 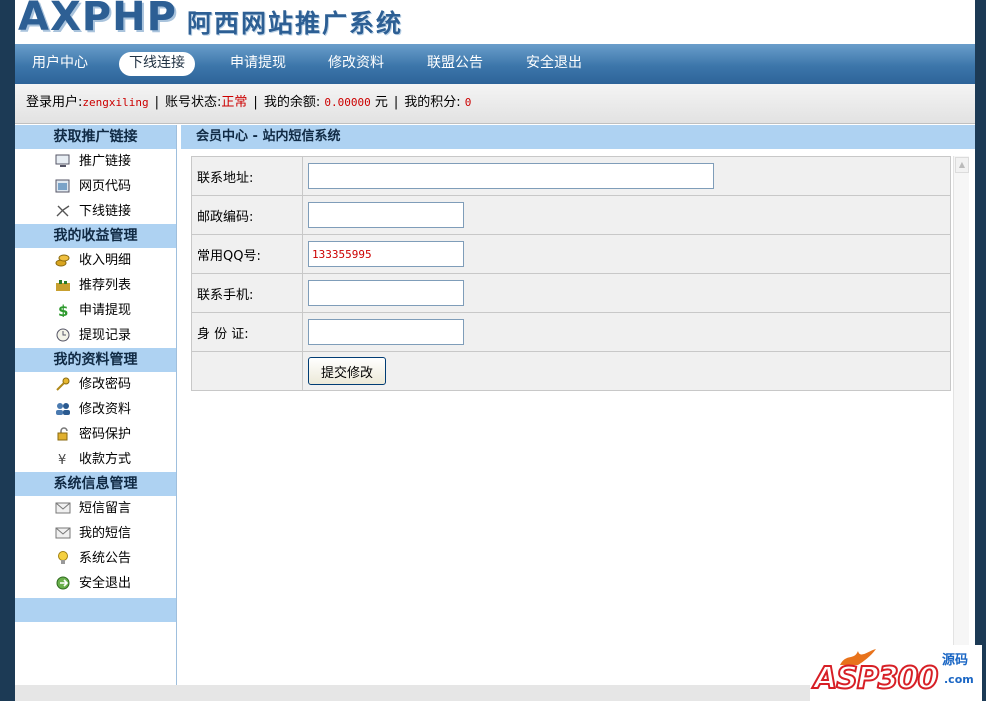 I want to click on yen-icon: ¥, so click(x=63, y=460).